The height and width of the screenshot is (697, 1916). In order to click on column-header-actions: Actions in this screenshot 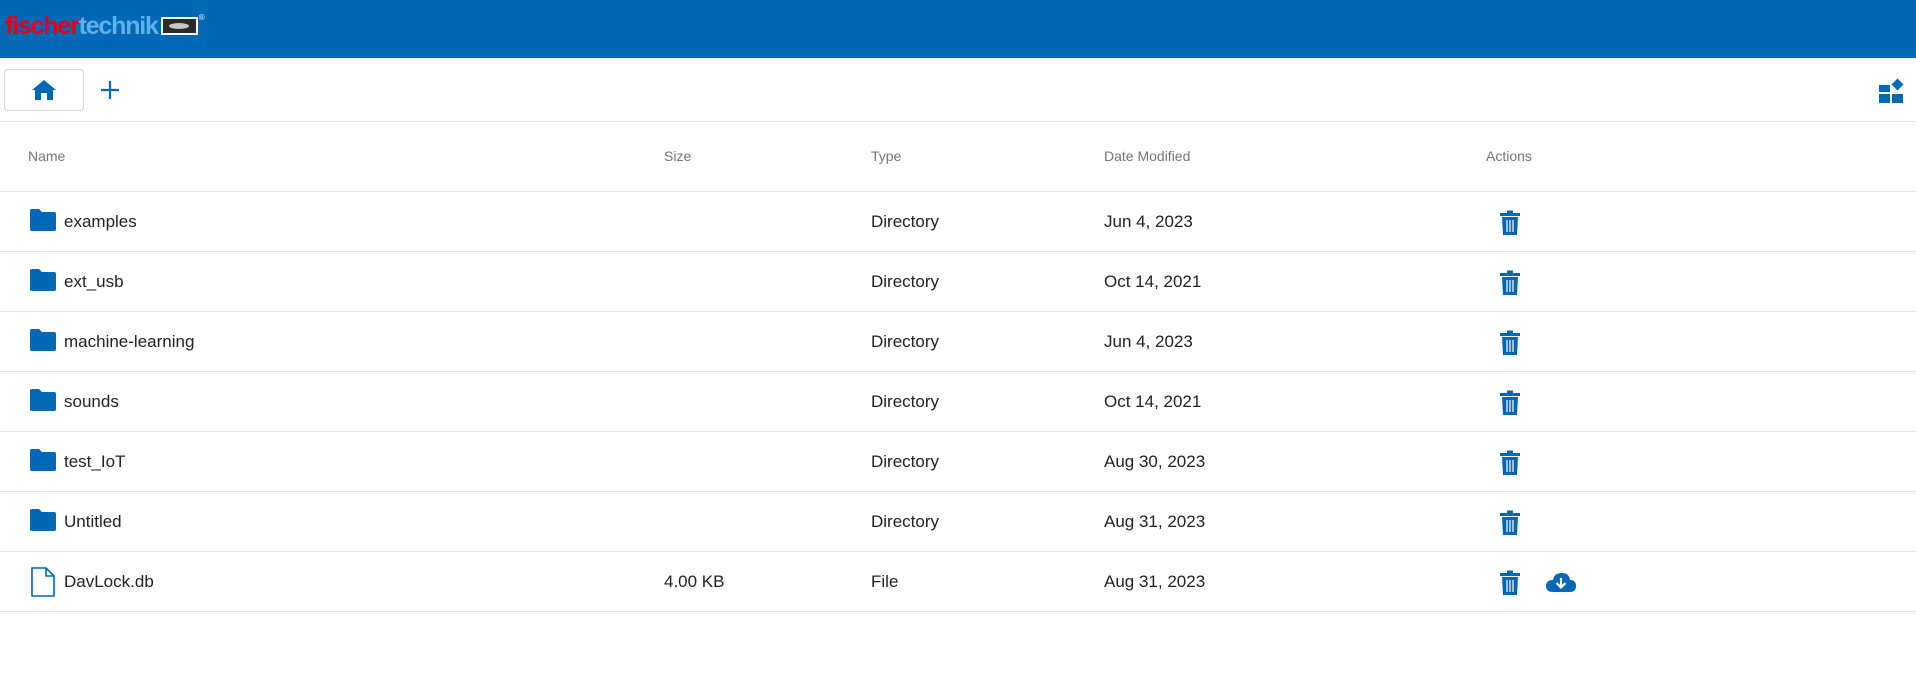, I will do `click(1509, 156)`.